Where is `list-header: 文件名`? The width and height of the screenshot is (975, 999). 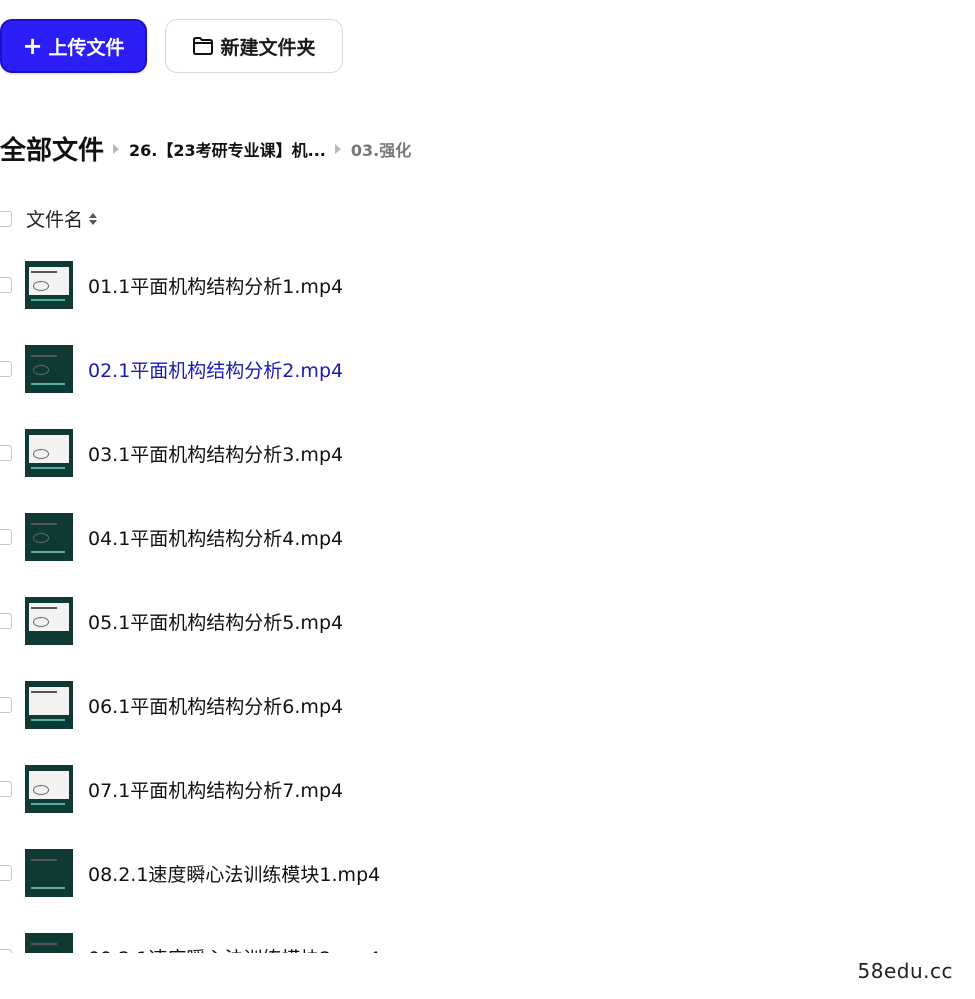 list-header: 文件名 is located at coordinates (49, 218).